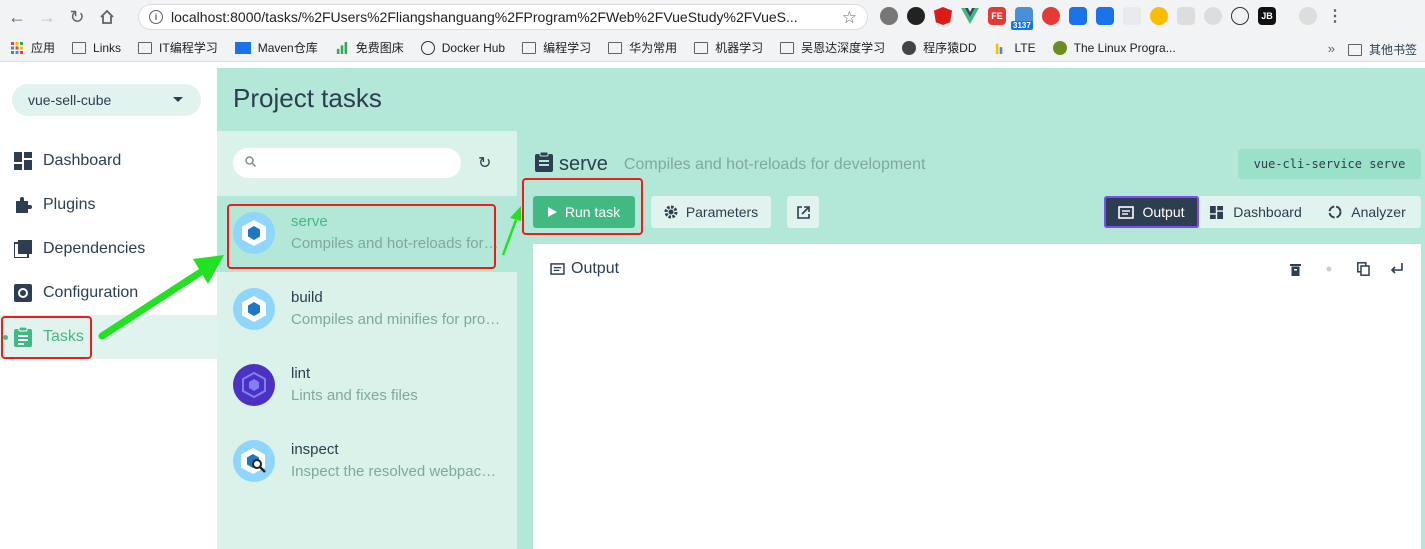 The height and width of the screenshot is (549, 1425). Describe the element at coordinates (1329, 164) in the screenshot. I see `task-command: vue-cli-service serve` at that location.